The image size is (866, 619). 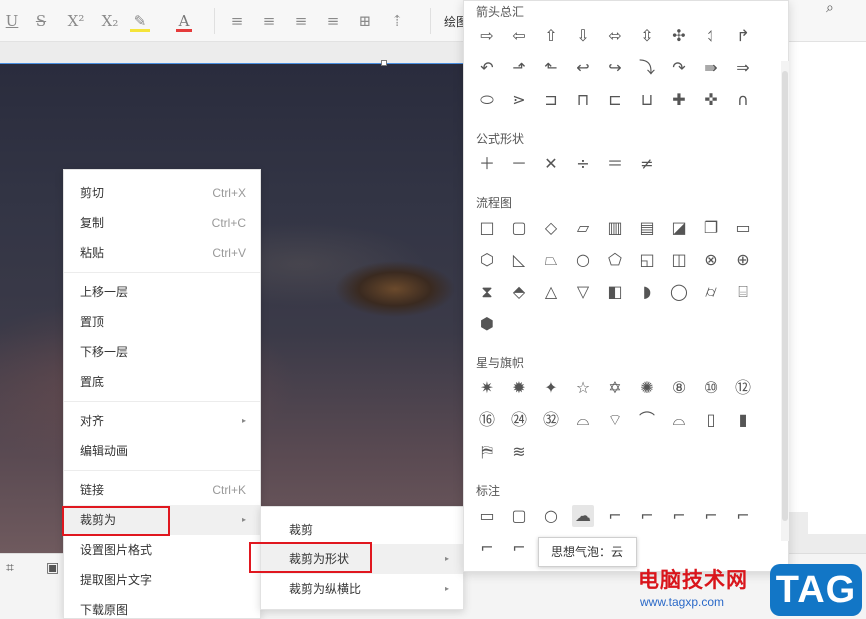 I want to click on shape-0-10-icon: ⬏, so click(x=519, y=68).